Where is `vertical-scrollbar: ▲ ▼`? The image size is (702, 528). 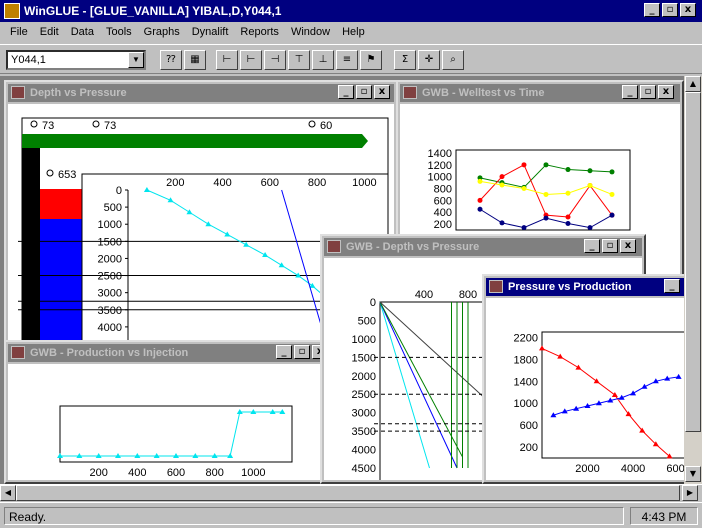 vertical-scrollbar: ▲ ▼ is located at coordinates (693, 280).